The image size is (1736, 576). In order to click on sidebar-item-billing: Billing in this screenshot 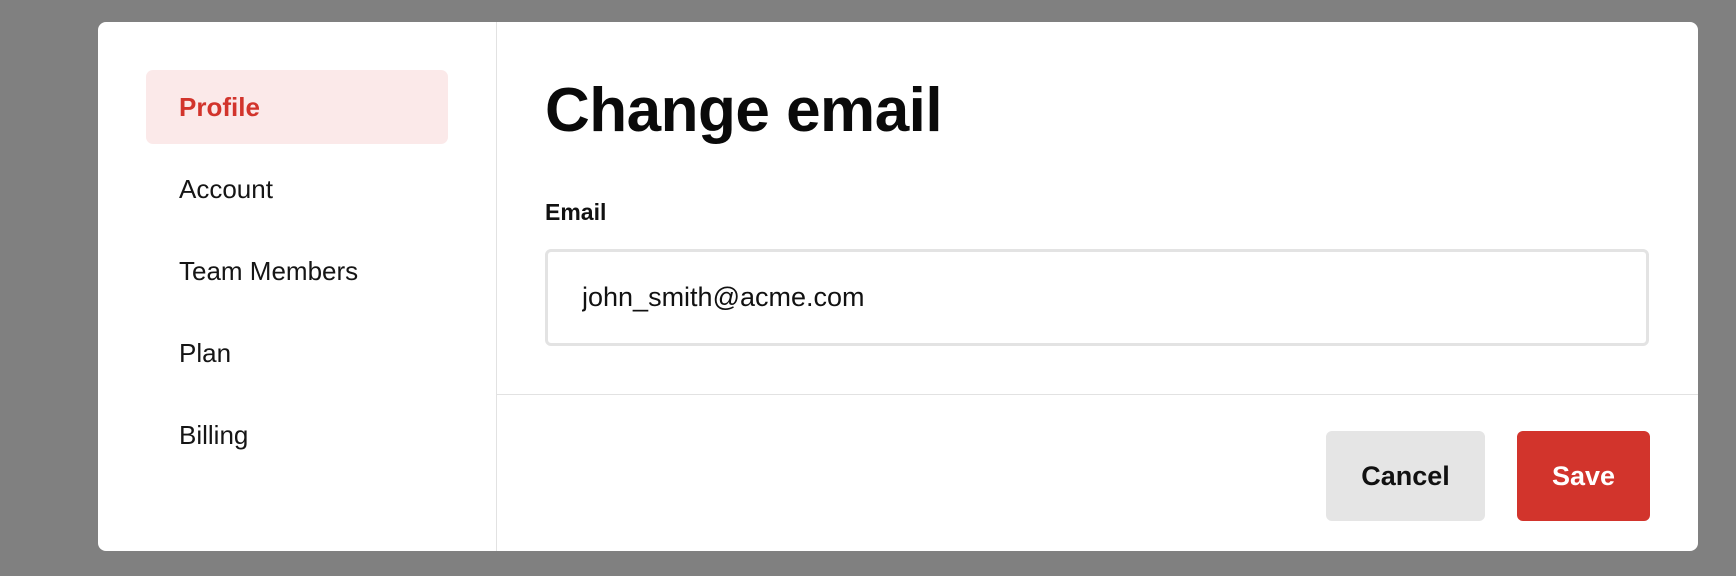, I will do `click(297, 435)`.